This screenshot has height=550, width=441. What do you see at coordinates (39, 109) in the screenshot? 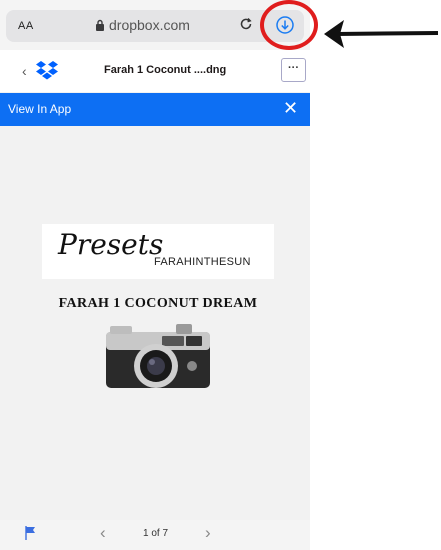
I see `view-in-app-label: View In App` at bounding box center [39, 109].